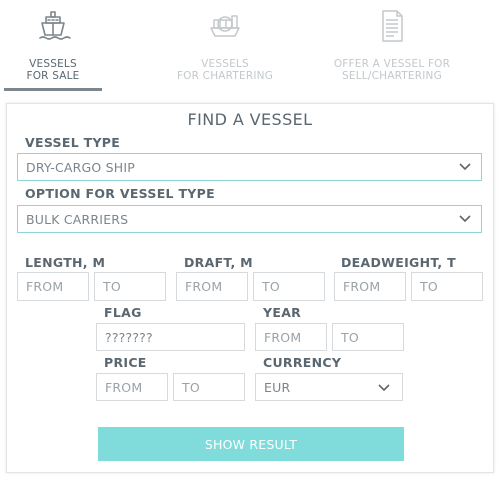 The height and width of the screenshot is (480, 500). Describe the element at coordinates (392, 76) in the screenshot. I see `tab-label-line2: SELL/CHARTERING` at that location.